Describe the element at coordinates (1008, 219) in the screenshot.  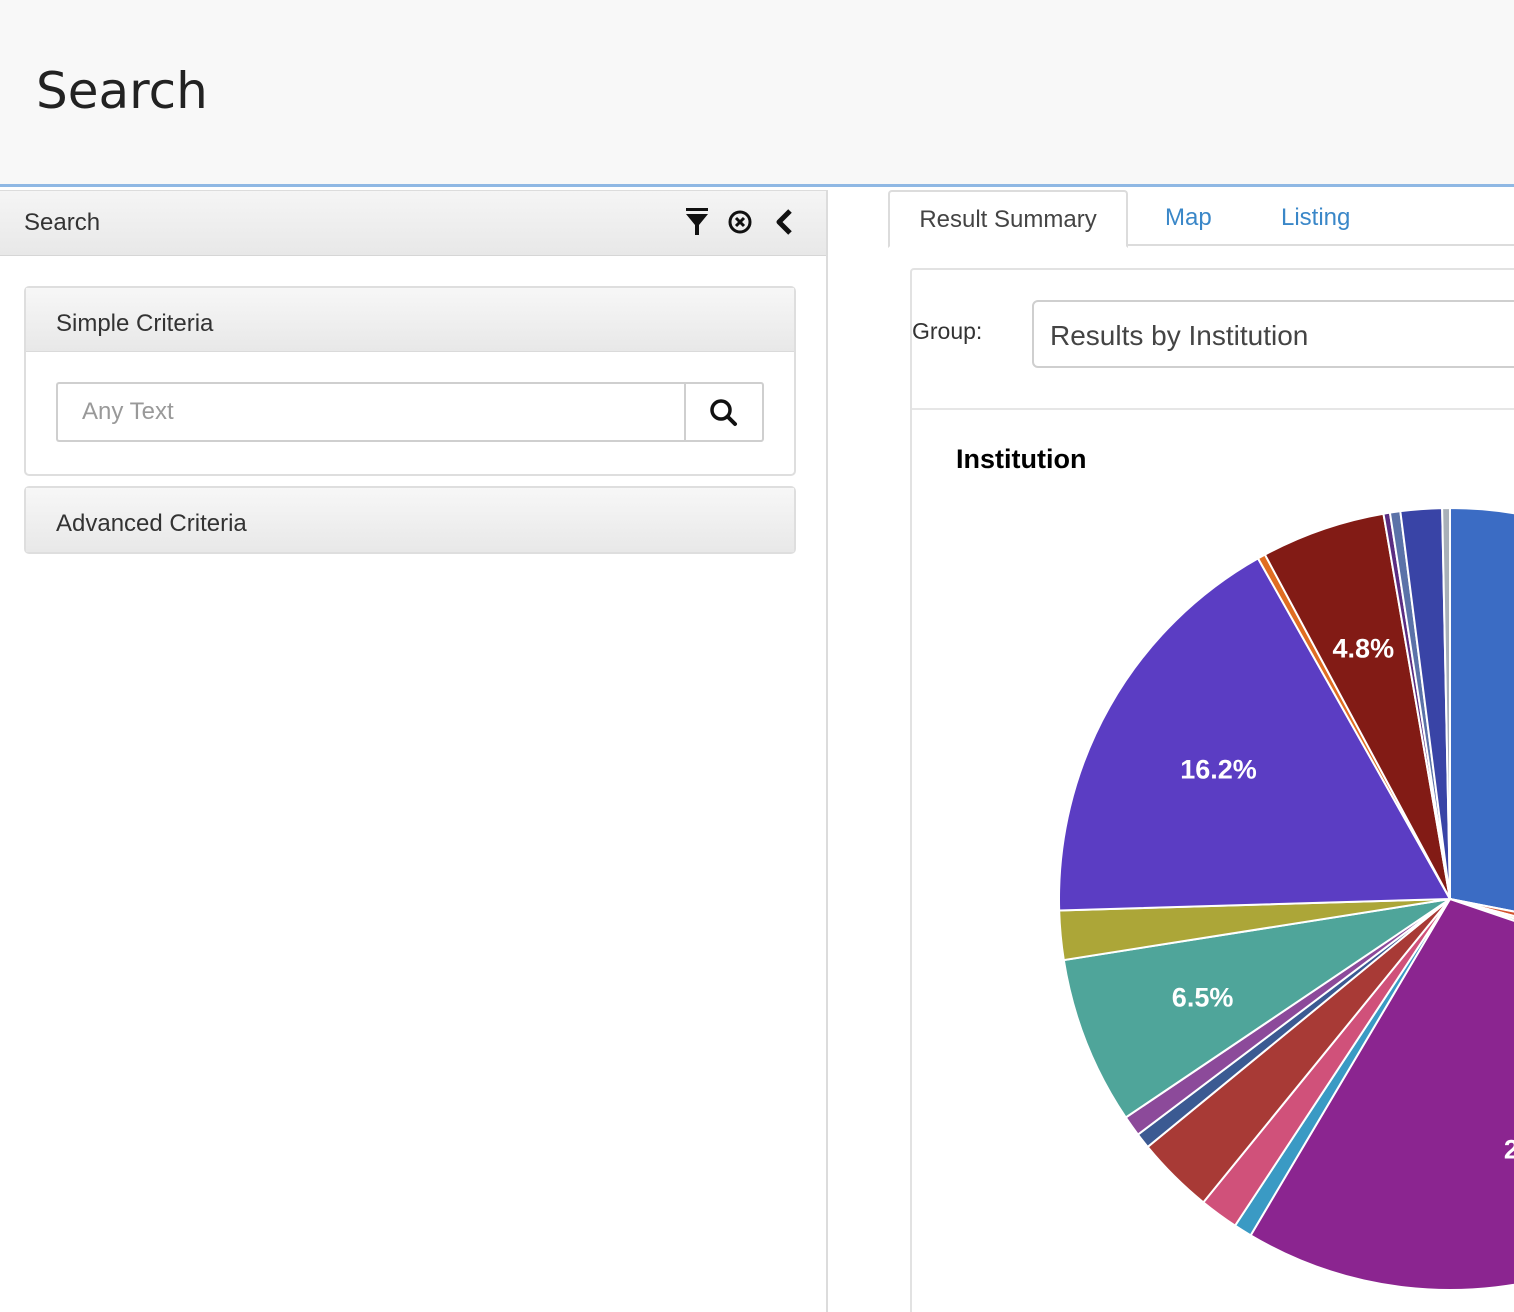
I see `tab-result-summary: Result Summary` at that location.